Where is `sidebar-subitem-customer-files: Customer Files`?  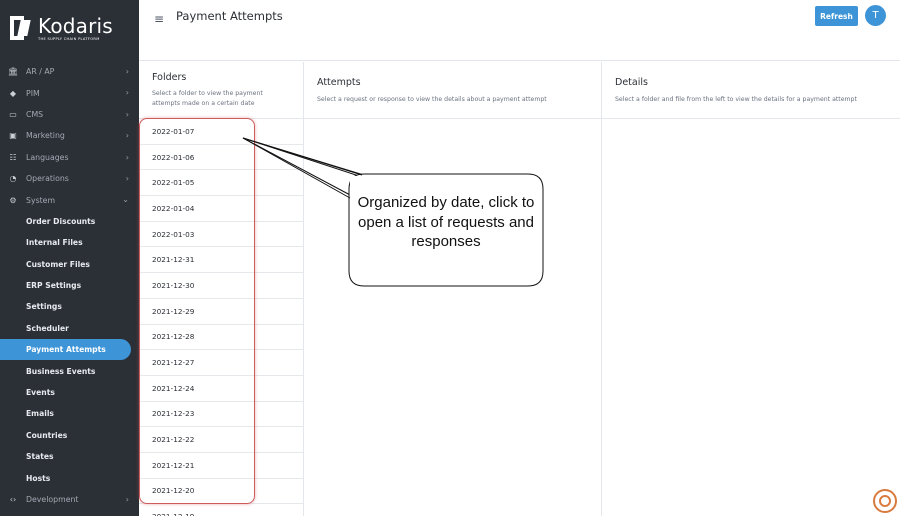 sidebar-subitem-customer-files: Customer Files is located at coordinates (69, 264).